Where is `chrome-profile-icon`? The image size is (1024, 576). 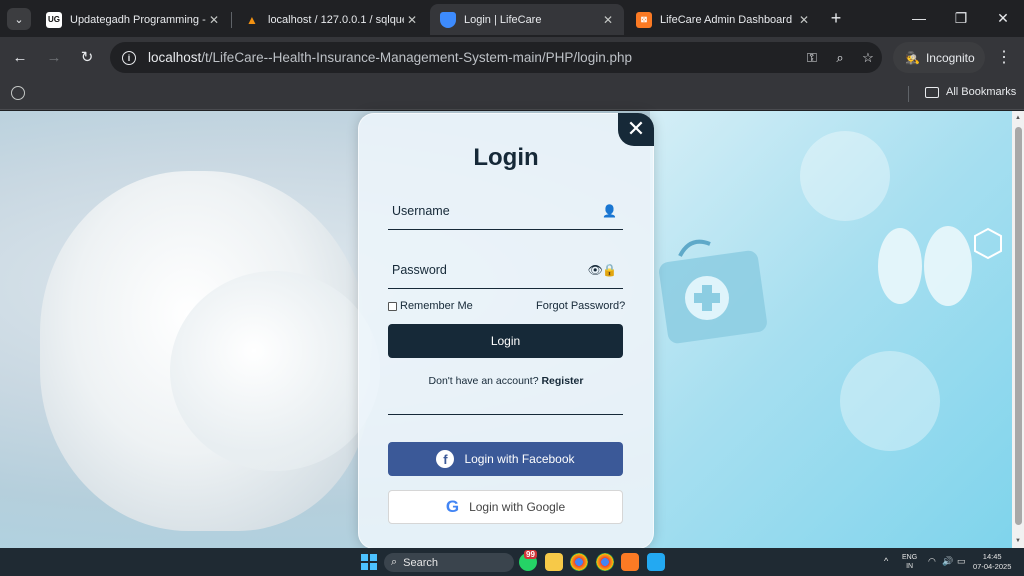
chrome-profile-icon is located at coordinates (605, 562).